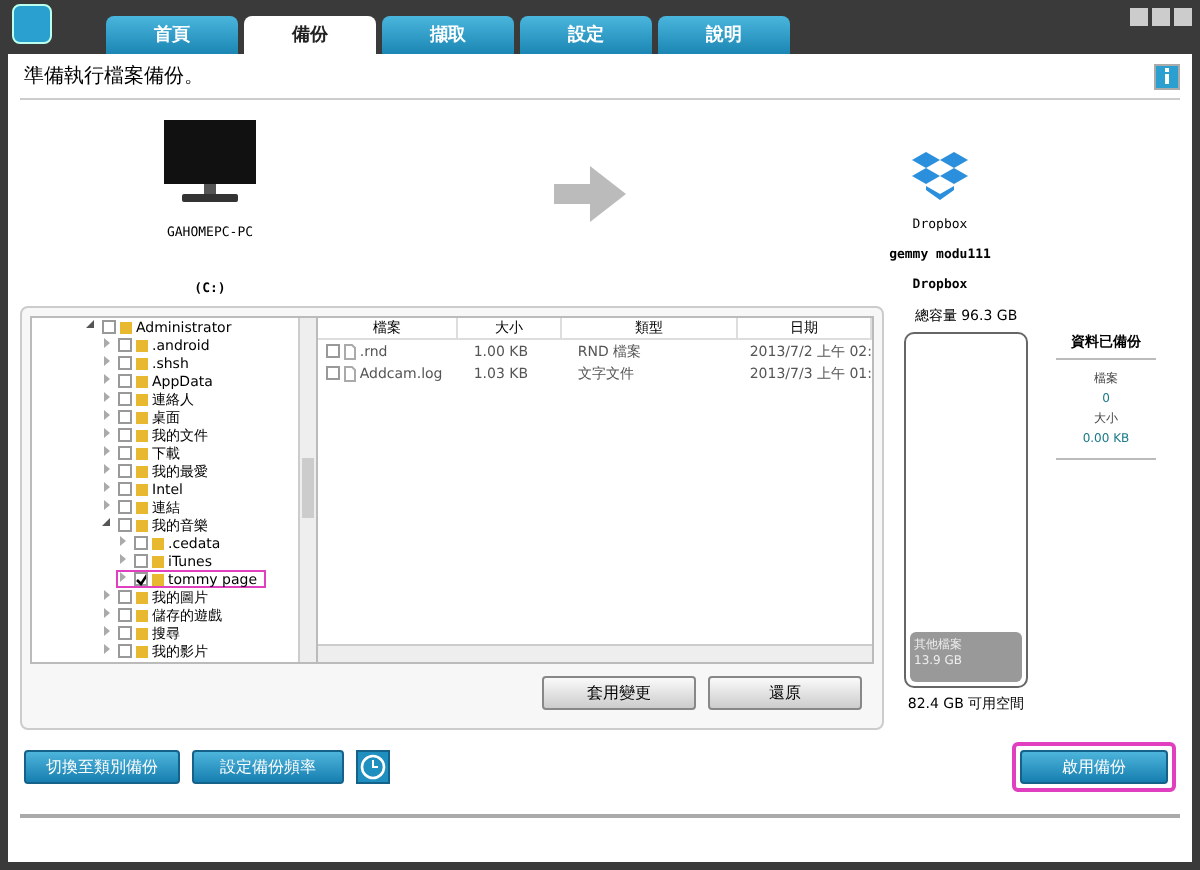 The height and width of the screenshot is (870, 1200). I want to click on app-logo-icon, so click(32, 23).